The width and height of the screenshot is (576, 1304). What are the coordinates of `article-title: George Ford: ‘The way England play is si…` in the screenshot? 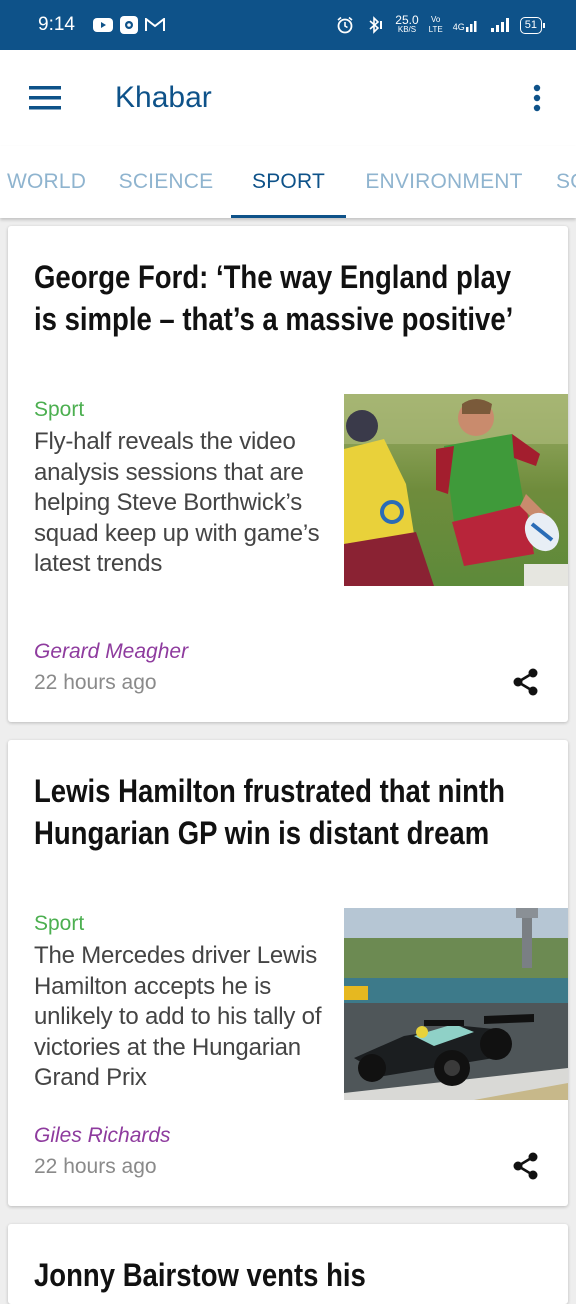 It's located at (274, 298).